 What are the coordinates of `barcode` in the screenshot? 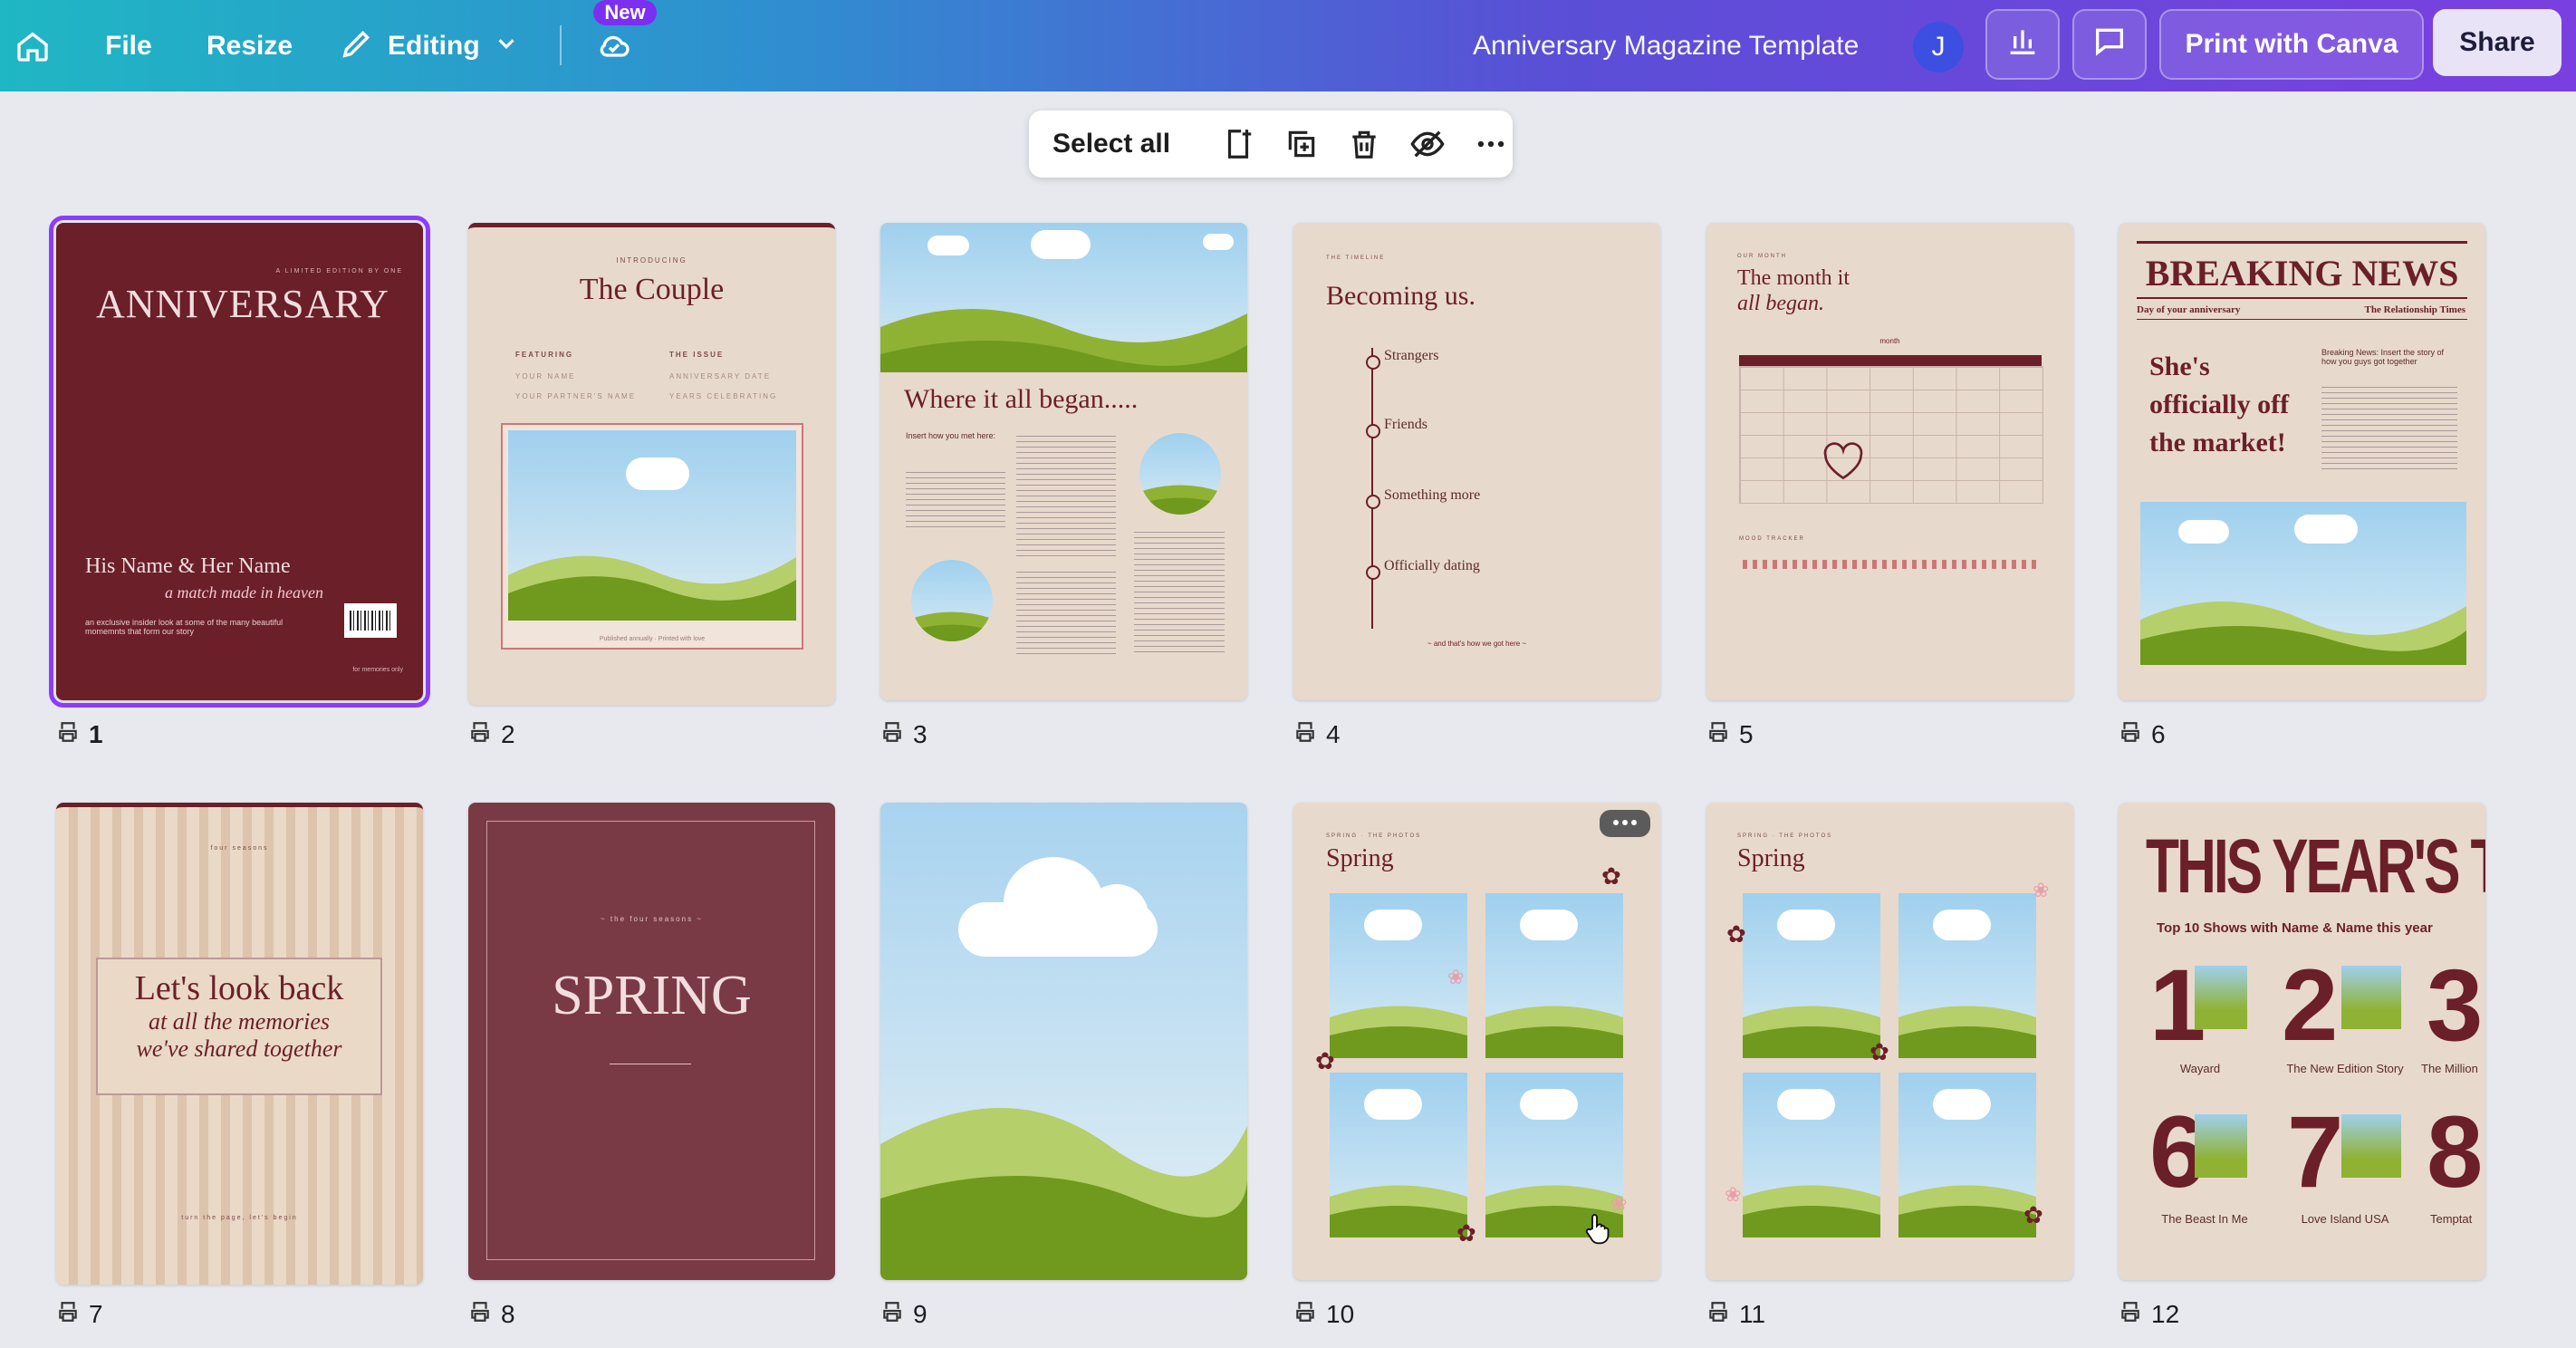 It's located at (370, 620).